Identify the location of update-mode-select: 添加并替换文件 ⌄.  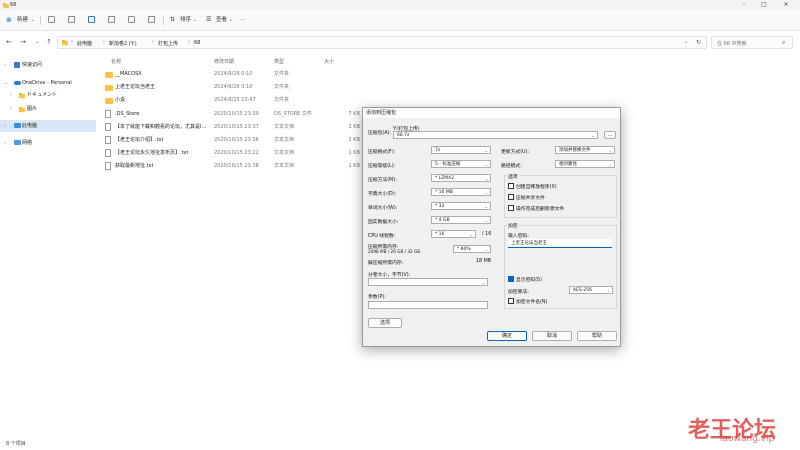
(585, 150).